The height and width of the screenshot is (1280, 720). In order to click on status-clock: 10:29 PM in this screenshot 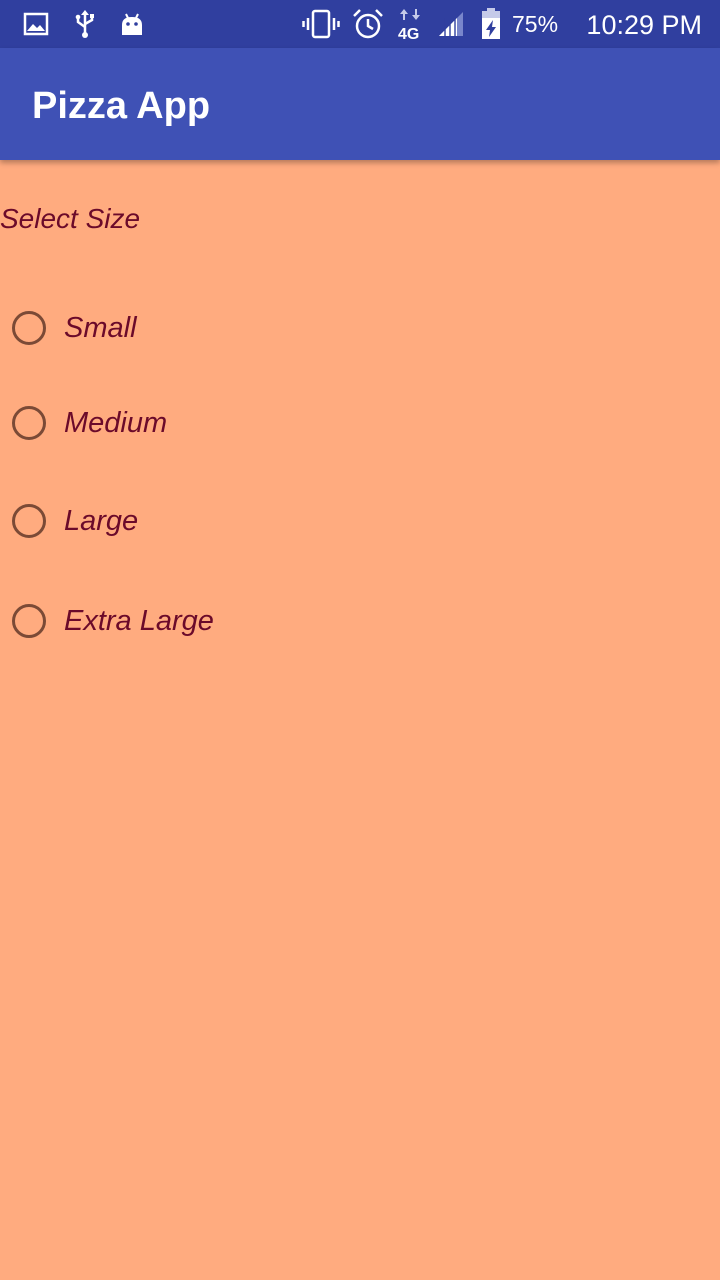, I will do `click(644, 25)`.